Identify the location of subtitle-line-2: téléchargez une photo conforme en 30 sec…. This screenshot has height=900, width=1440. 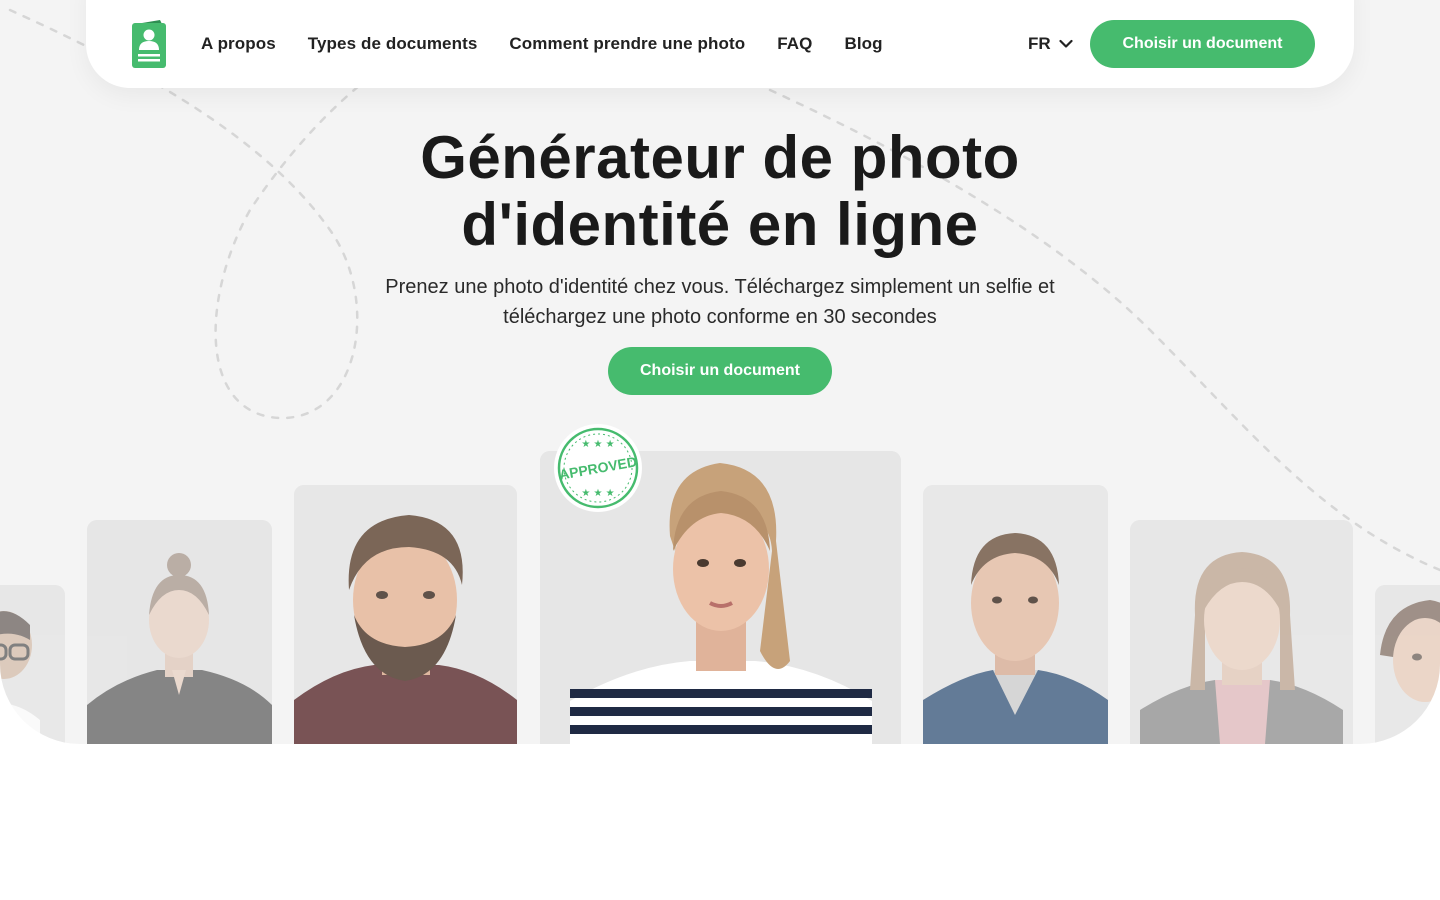
(720, 317).